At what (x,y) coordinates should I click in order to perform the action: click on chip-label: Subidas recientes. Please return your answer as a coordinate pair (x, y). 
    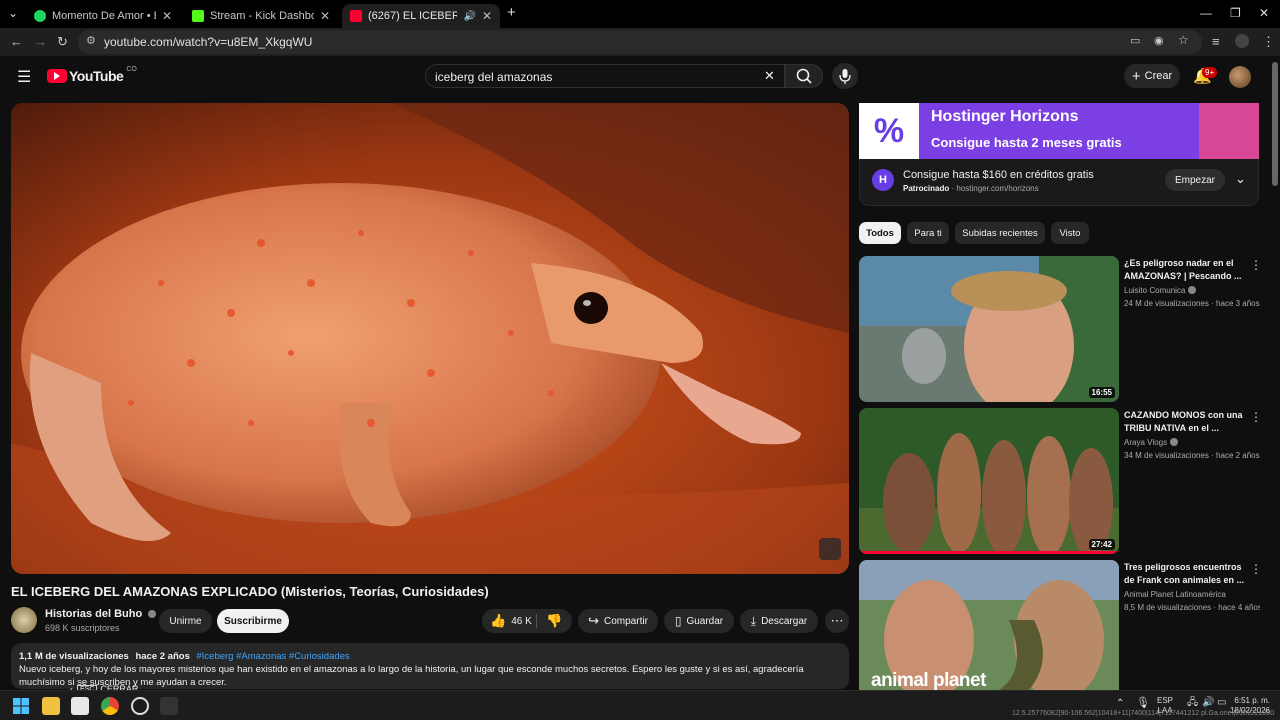
    Looking at the image, I should click on (1000, 233).